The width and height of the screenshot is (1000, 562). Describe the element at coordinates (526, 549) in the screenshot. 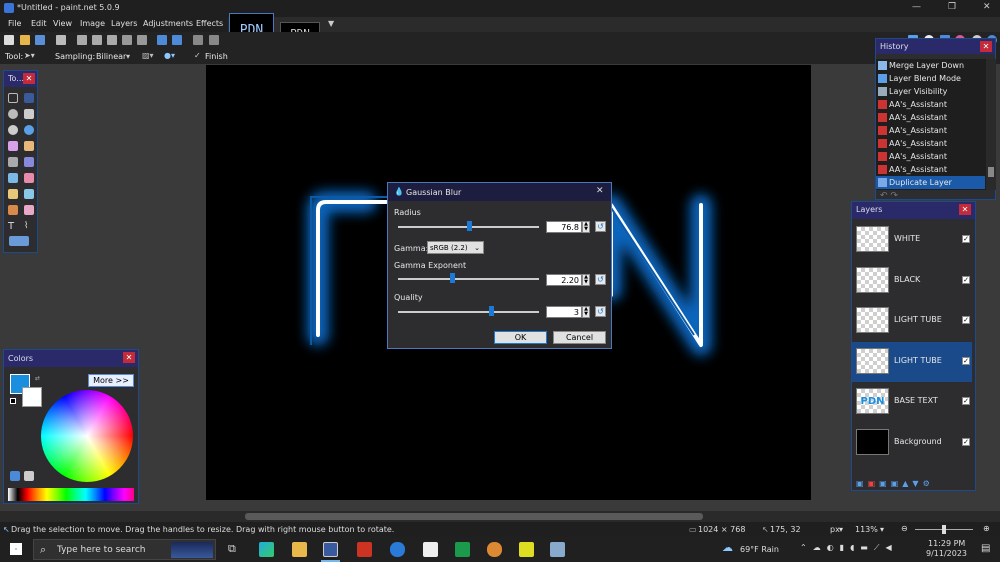

I see `live-app-icon` at that location.